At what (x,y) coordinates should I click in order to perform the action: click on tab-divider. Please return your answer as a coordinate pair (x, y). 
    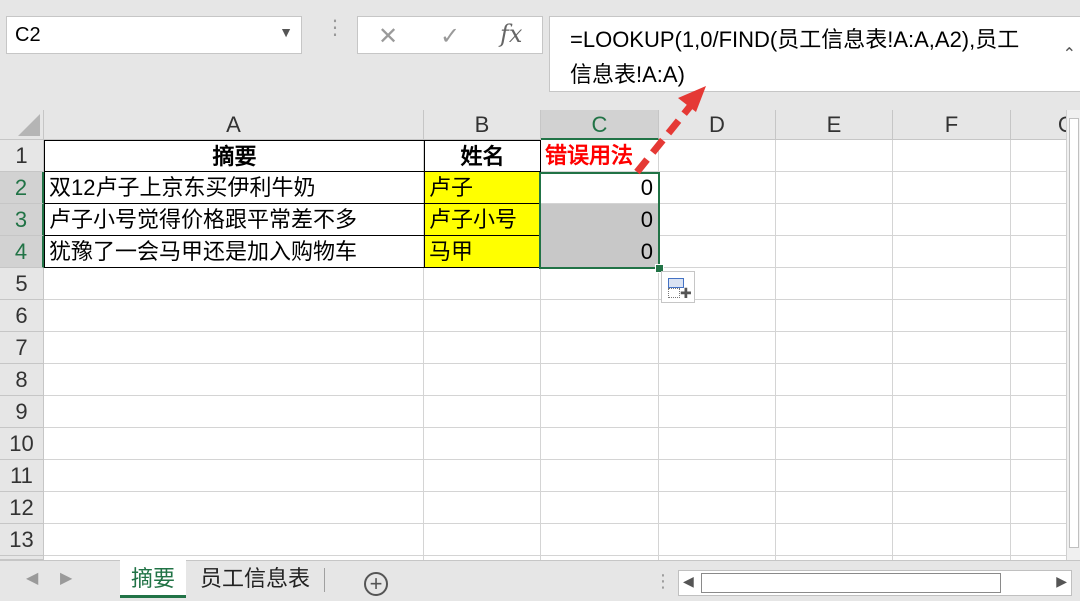
    Looking at the image, I should click on (324, 580).